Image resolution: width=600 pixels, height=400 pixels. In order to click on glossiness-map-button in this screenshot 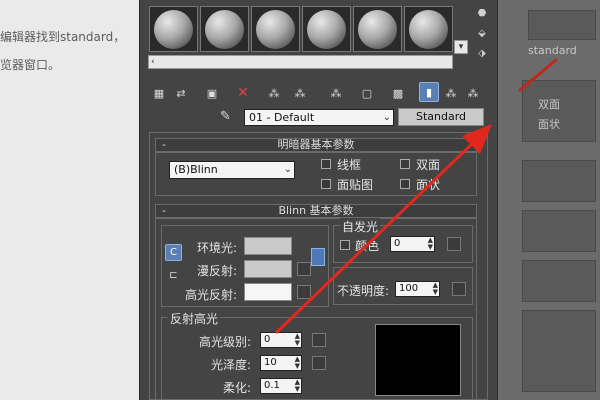, I will do `click(319, 363)`.